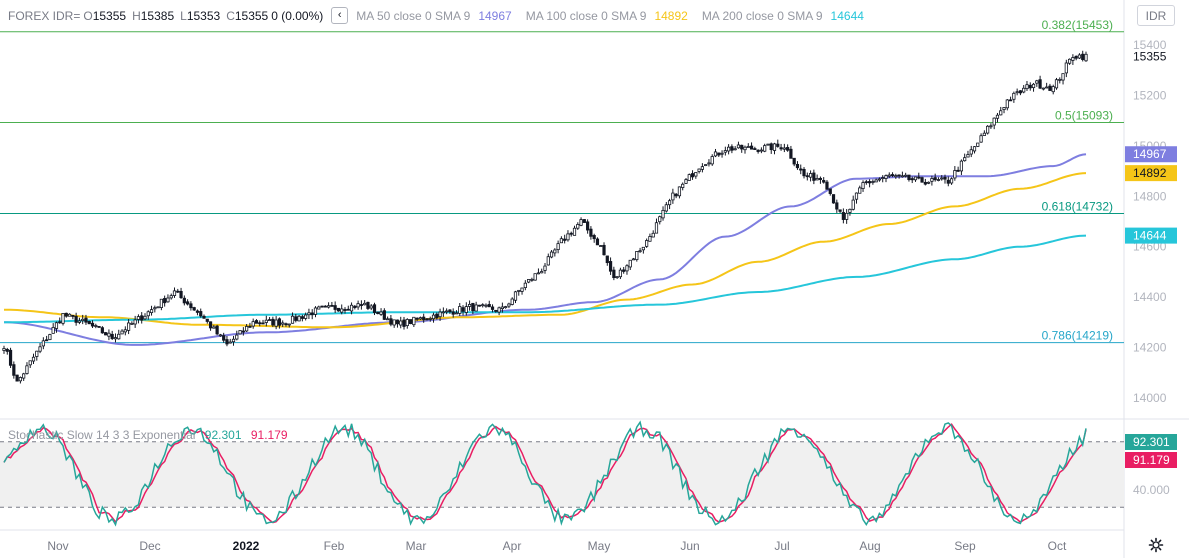 This screenshot has width=1189, height=558. I want to click on ohlc-value-h: 15385, so click(157, 15).